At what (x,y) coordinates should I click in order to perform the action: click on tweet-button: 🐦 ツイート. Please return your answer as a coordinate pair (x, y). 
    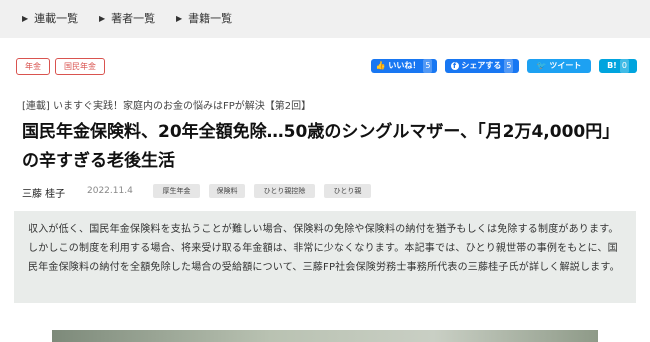
    Looking at the image, I should click on (559, 66).